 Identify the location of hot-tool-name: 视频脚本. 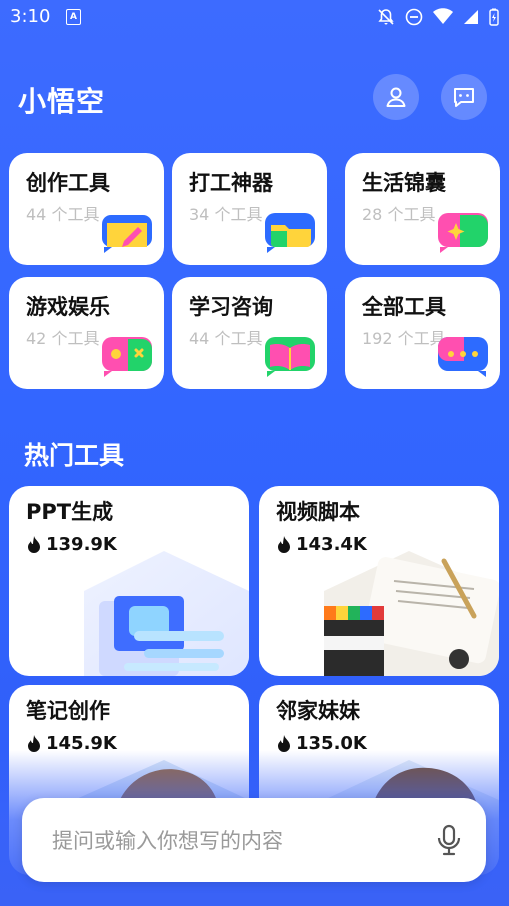
(318, 512).